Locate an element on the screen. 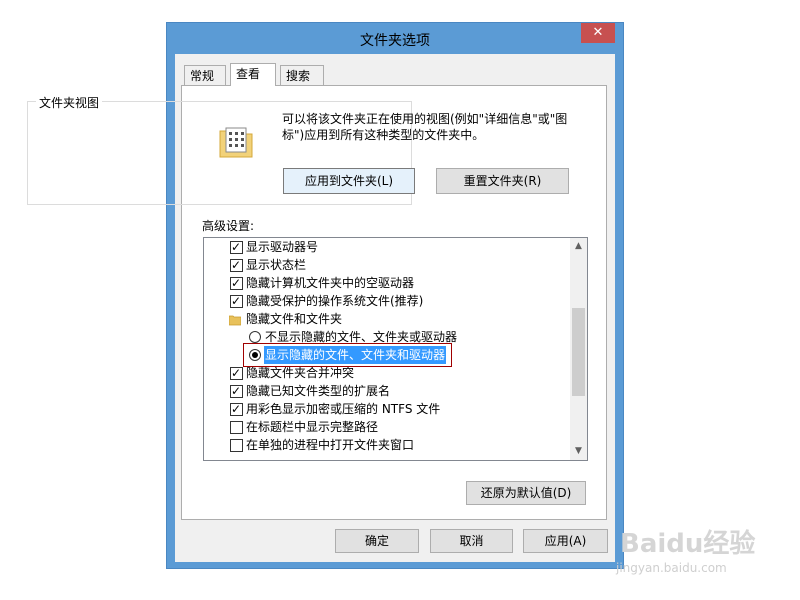 This screenshot has width=800, height=600. scrollbar-thumb is located at coordinates (578, 352).